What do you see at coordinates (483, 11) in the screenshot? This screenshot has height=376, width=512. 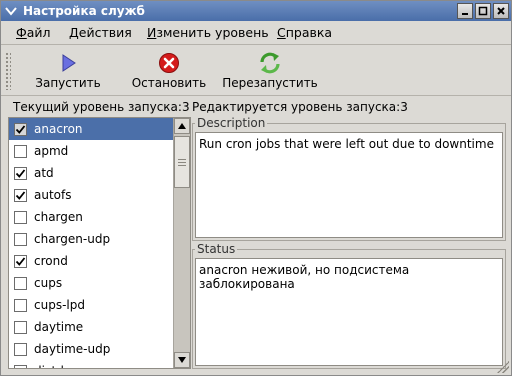 I see `maximize-button` at bounding box center [483, 11].